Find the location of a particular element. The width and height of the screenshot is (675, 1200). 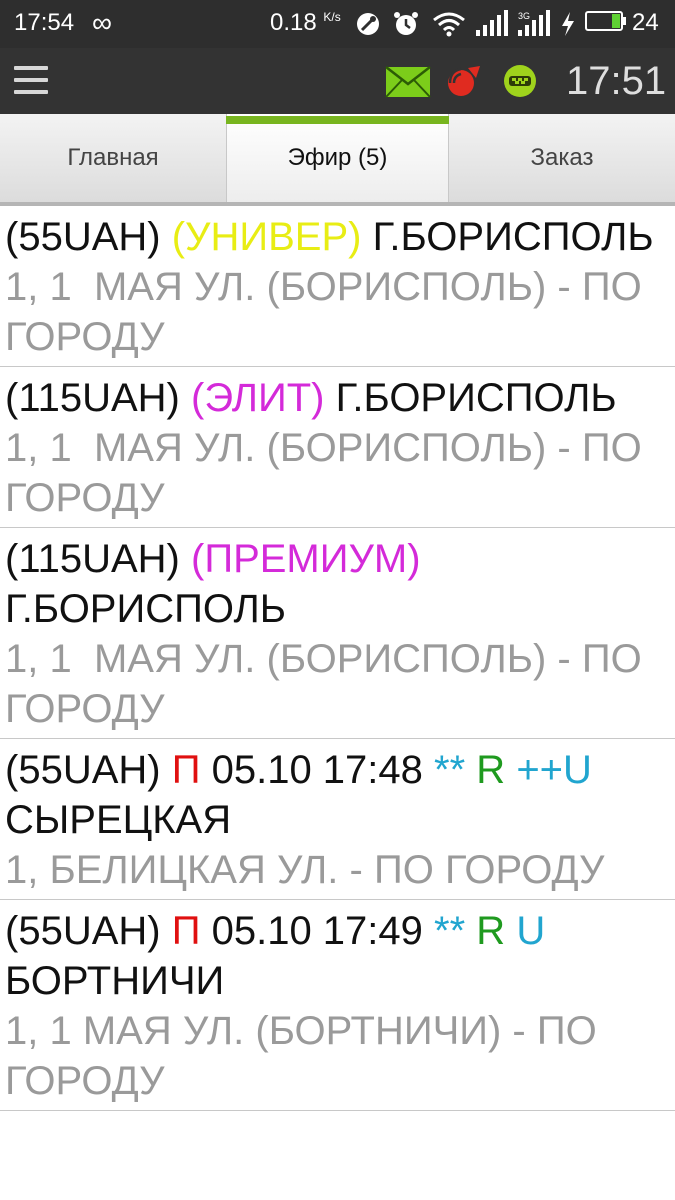

status-time: 17:54 is located at coordinates (44, 22).